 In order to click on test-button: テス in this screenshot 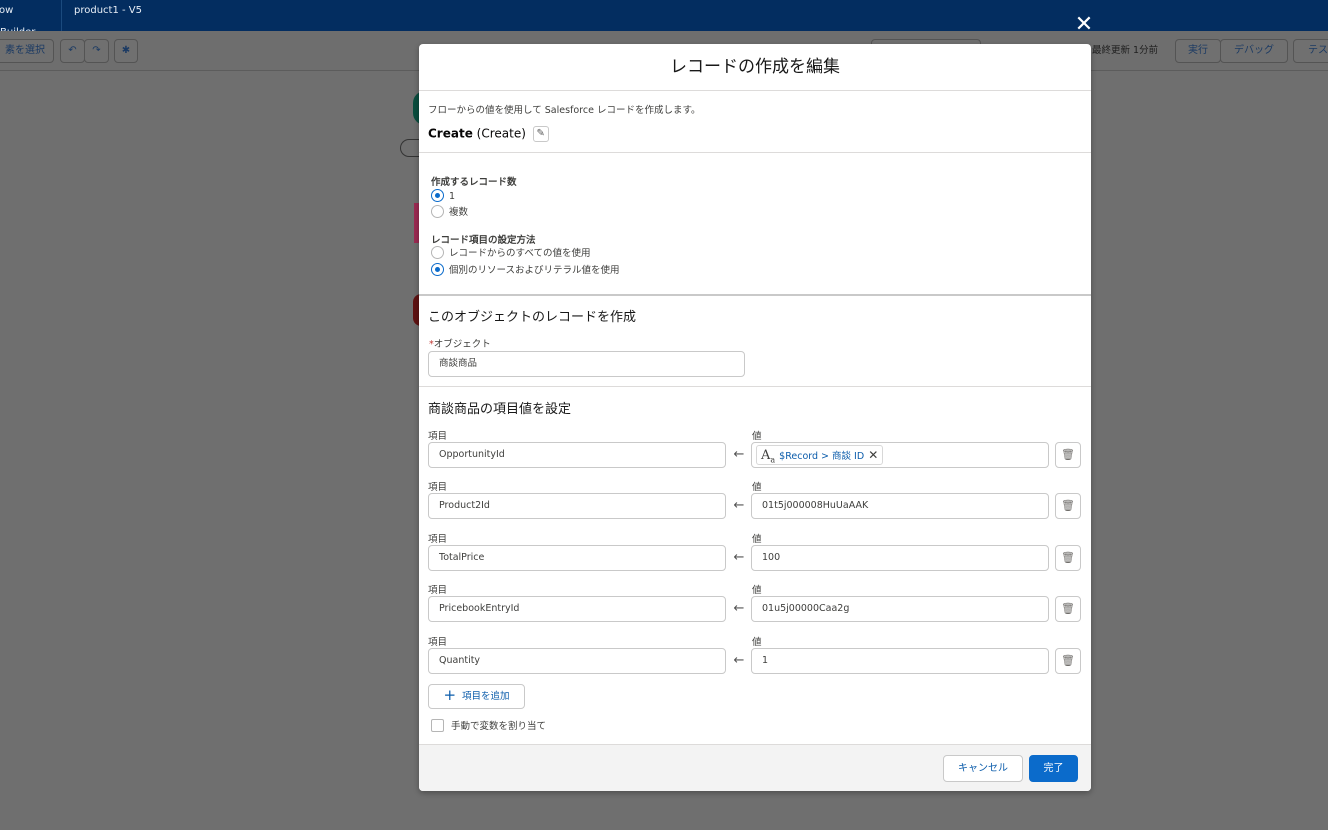, I will do `click(1310, 51)`.